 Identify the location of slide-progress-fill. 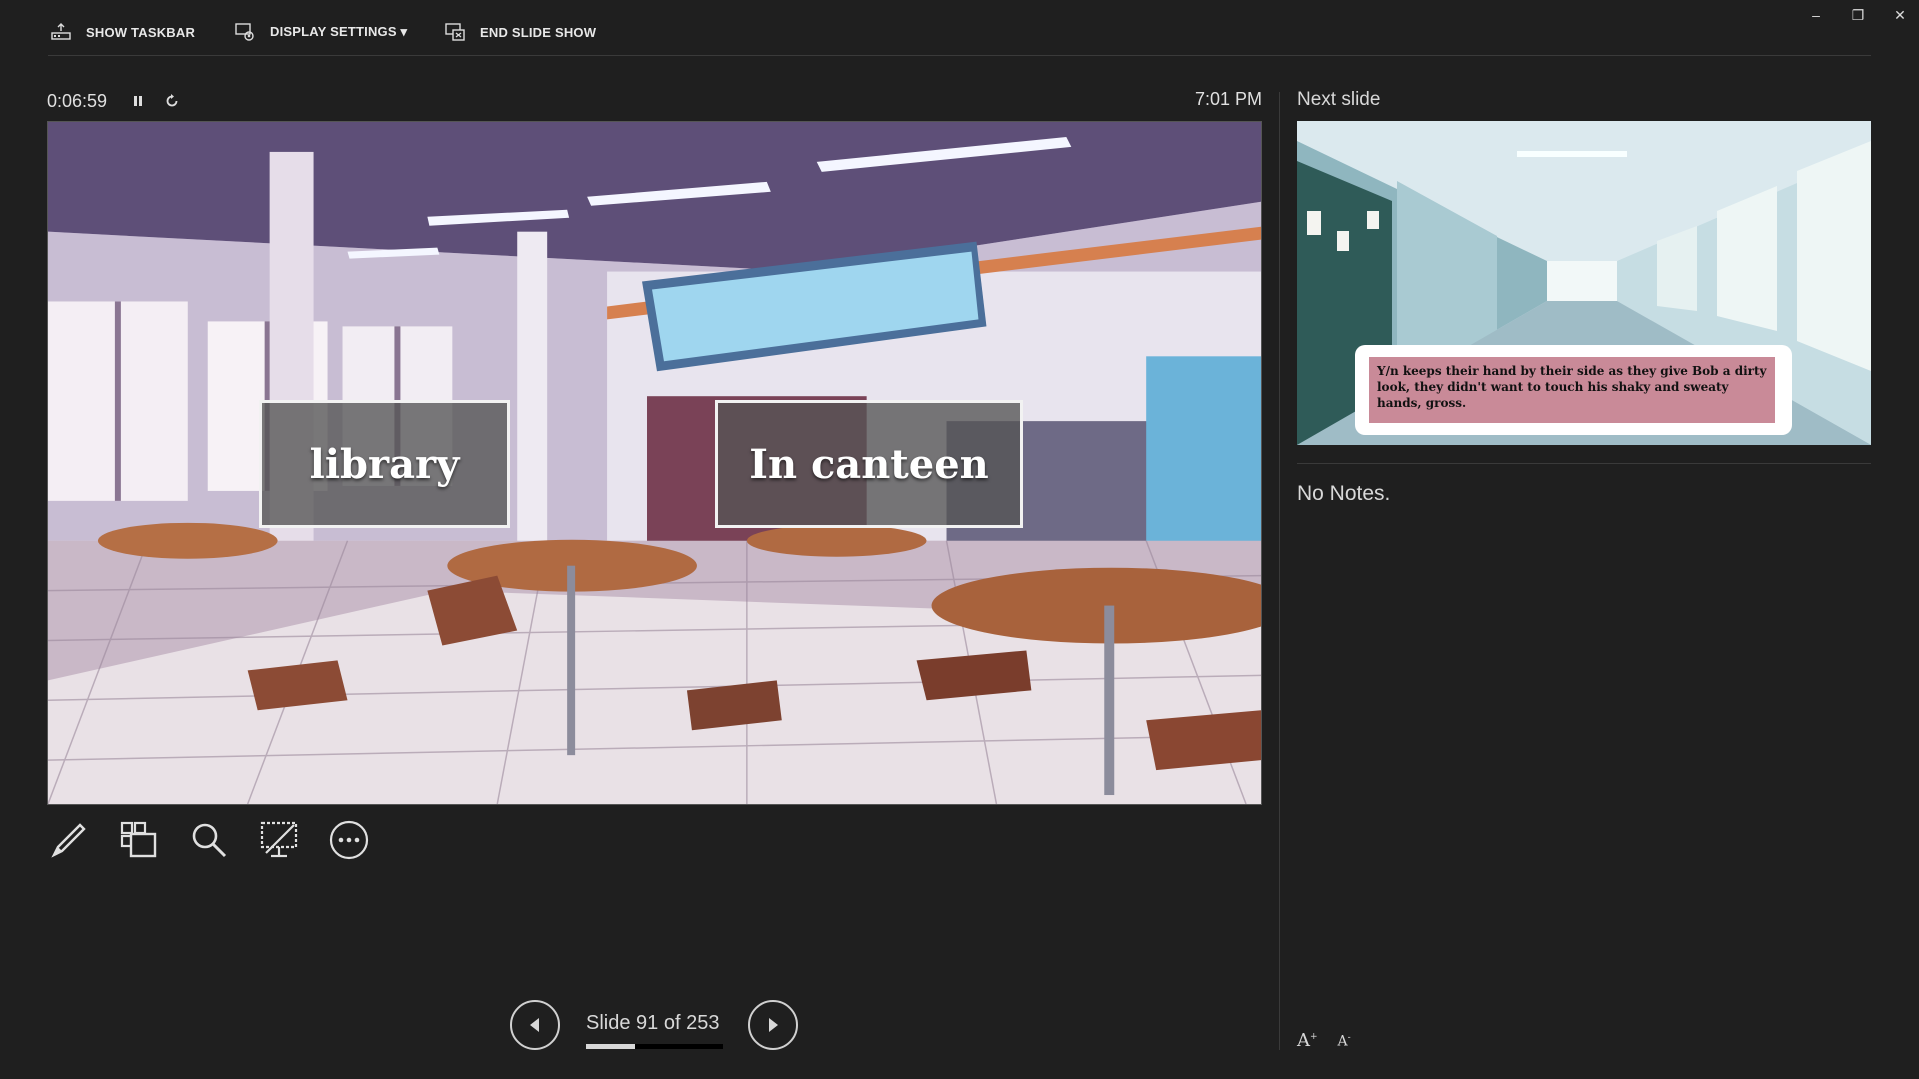
(611, 1046).